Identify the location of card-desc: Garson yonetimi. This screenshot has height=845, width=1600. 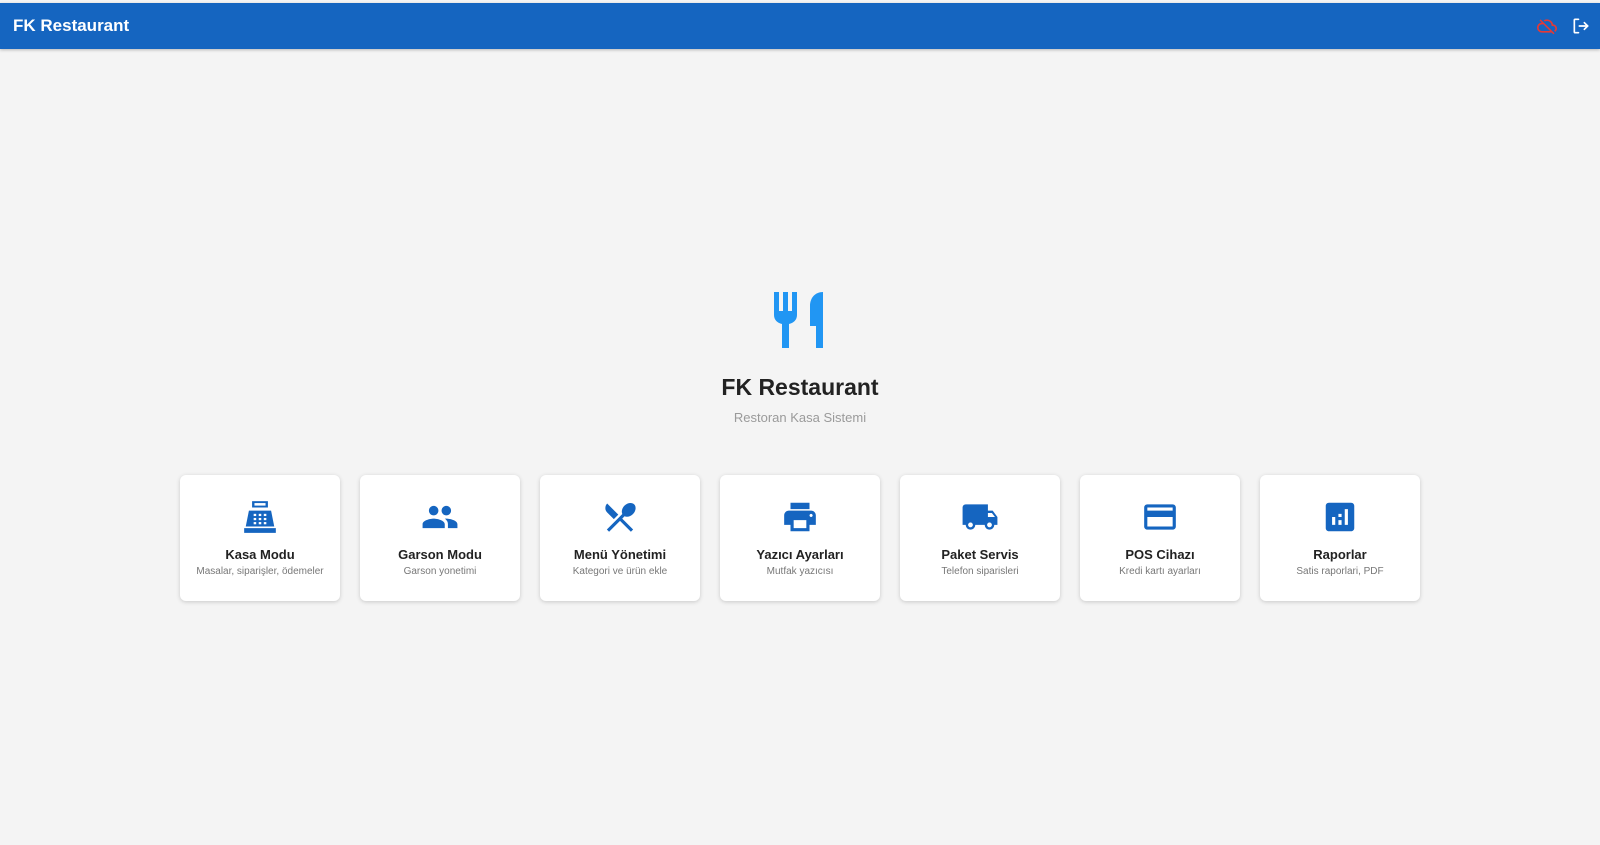
(440, 571).